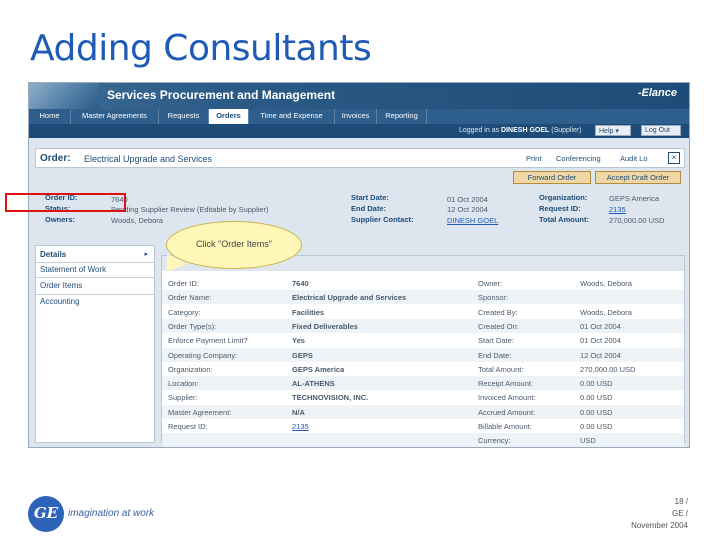 The image size is (720, 540). Describe the element at coordinates (501, 369) in the screenshot. I see `detail-label: Total Amount:` at that location.